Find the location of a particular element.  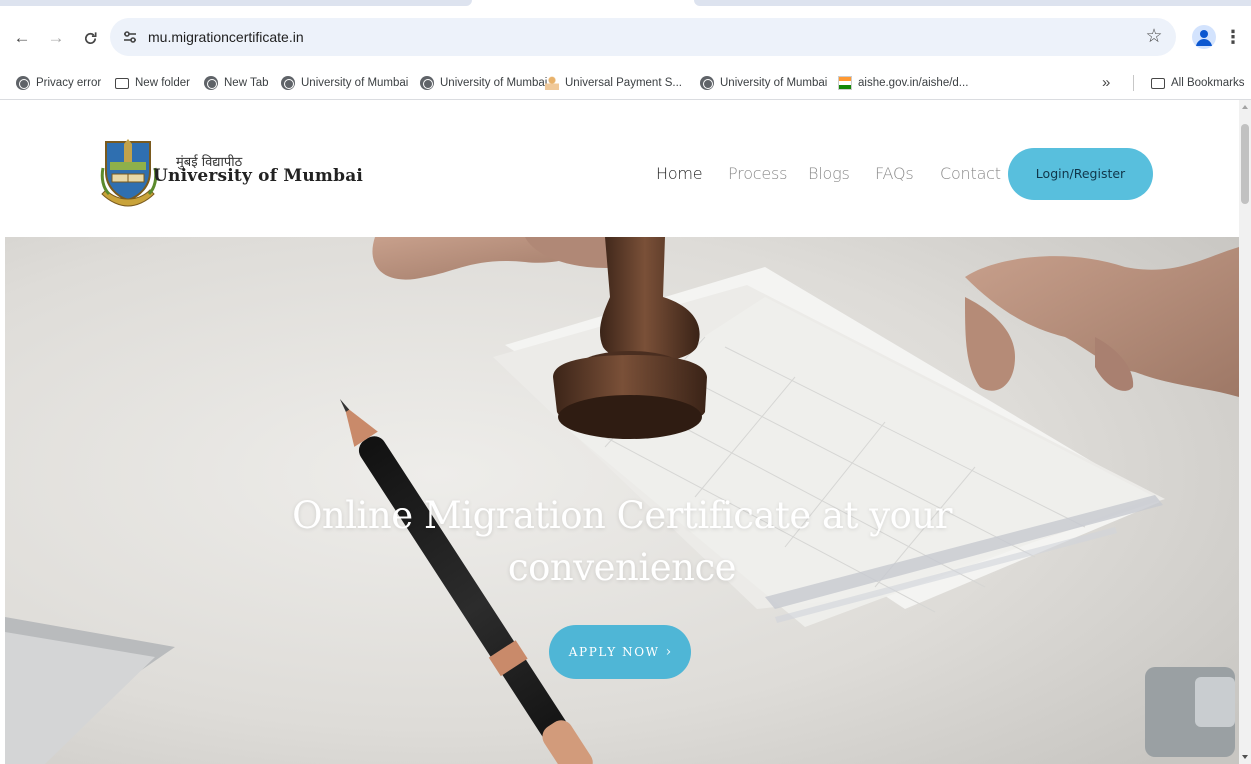

bookmark-university-of-mumbai-1: University of Mumbai is located at coordinates (344, 83).